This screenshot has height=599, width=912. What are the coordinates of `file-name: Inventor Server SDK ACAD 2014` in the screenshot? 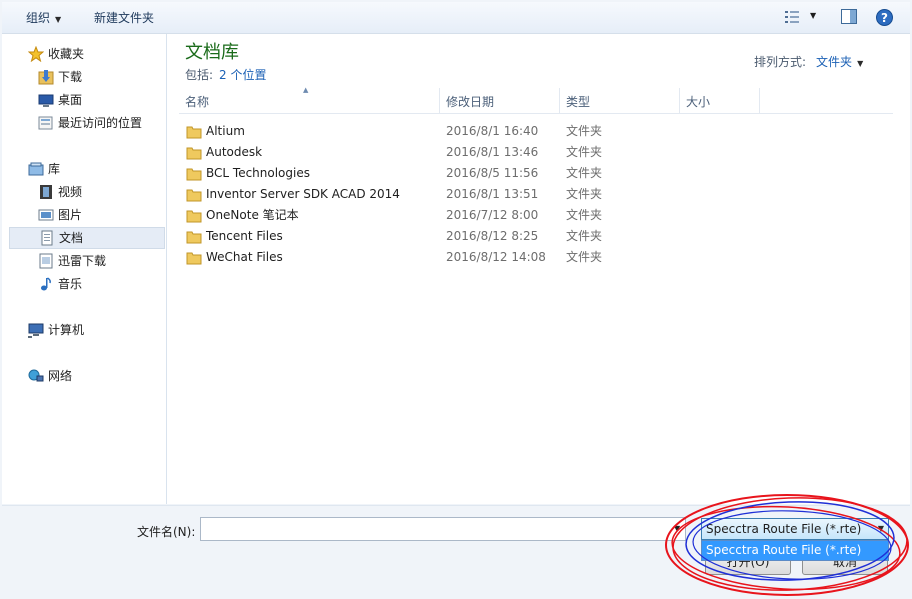 It's located at (303, 194).